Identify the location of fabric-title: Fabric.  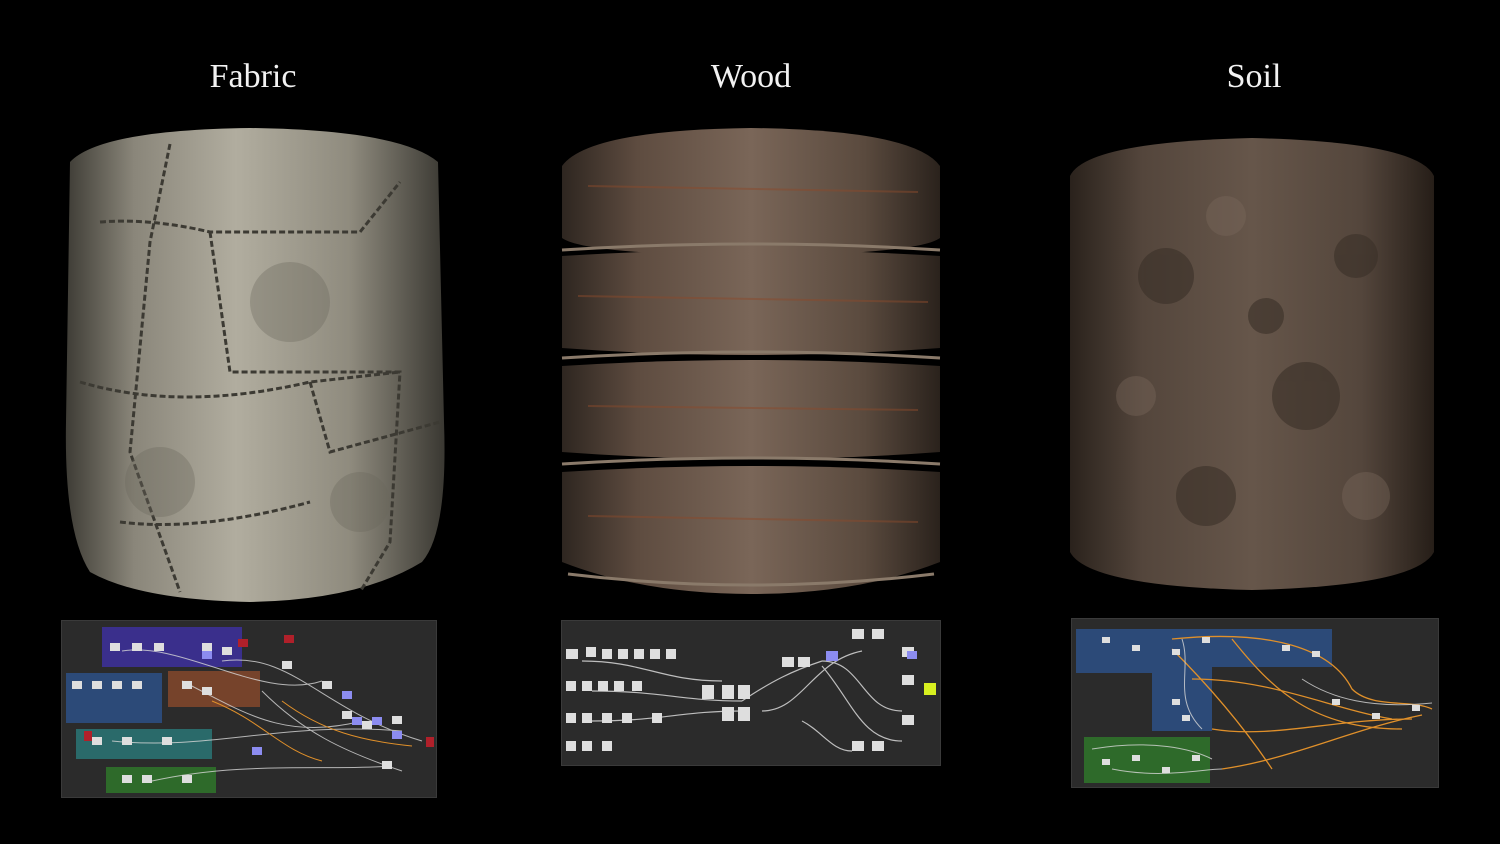
(253, 76).